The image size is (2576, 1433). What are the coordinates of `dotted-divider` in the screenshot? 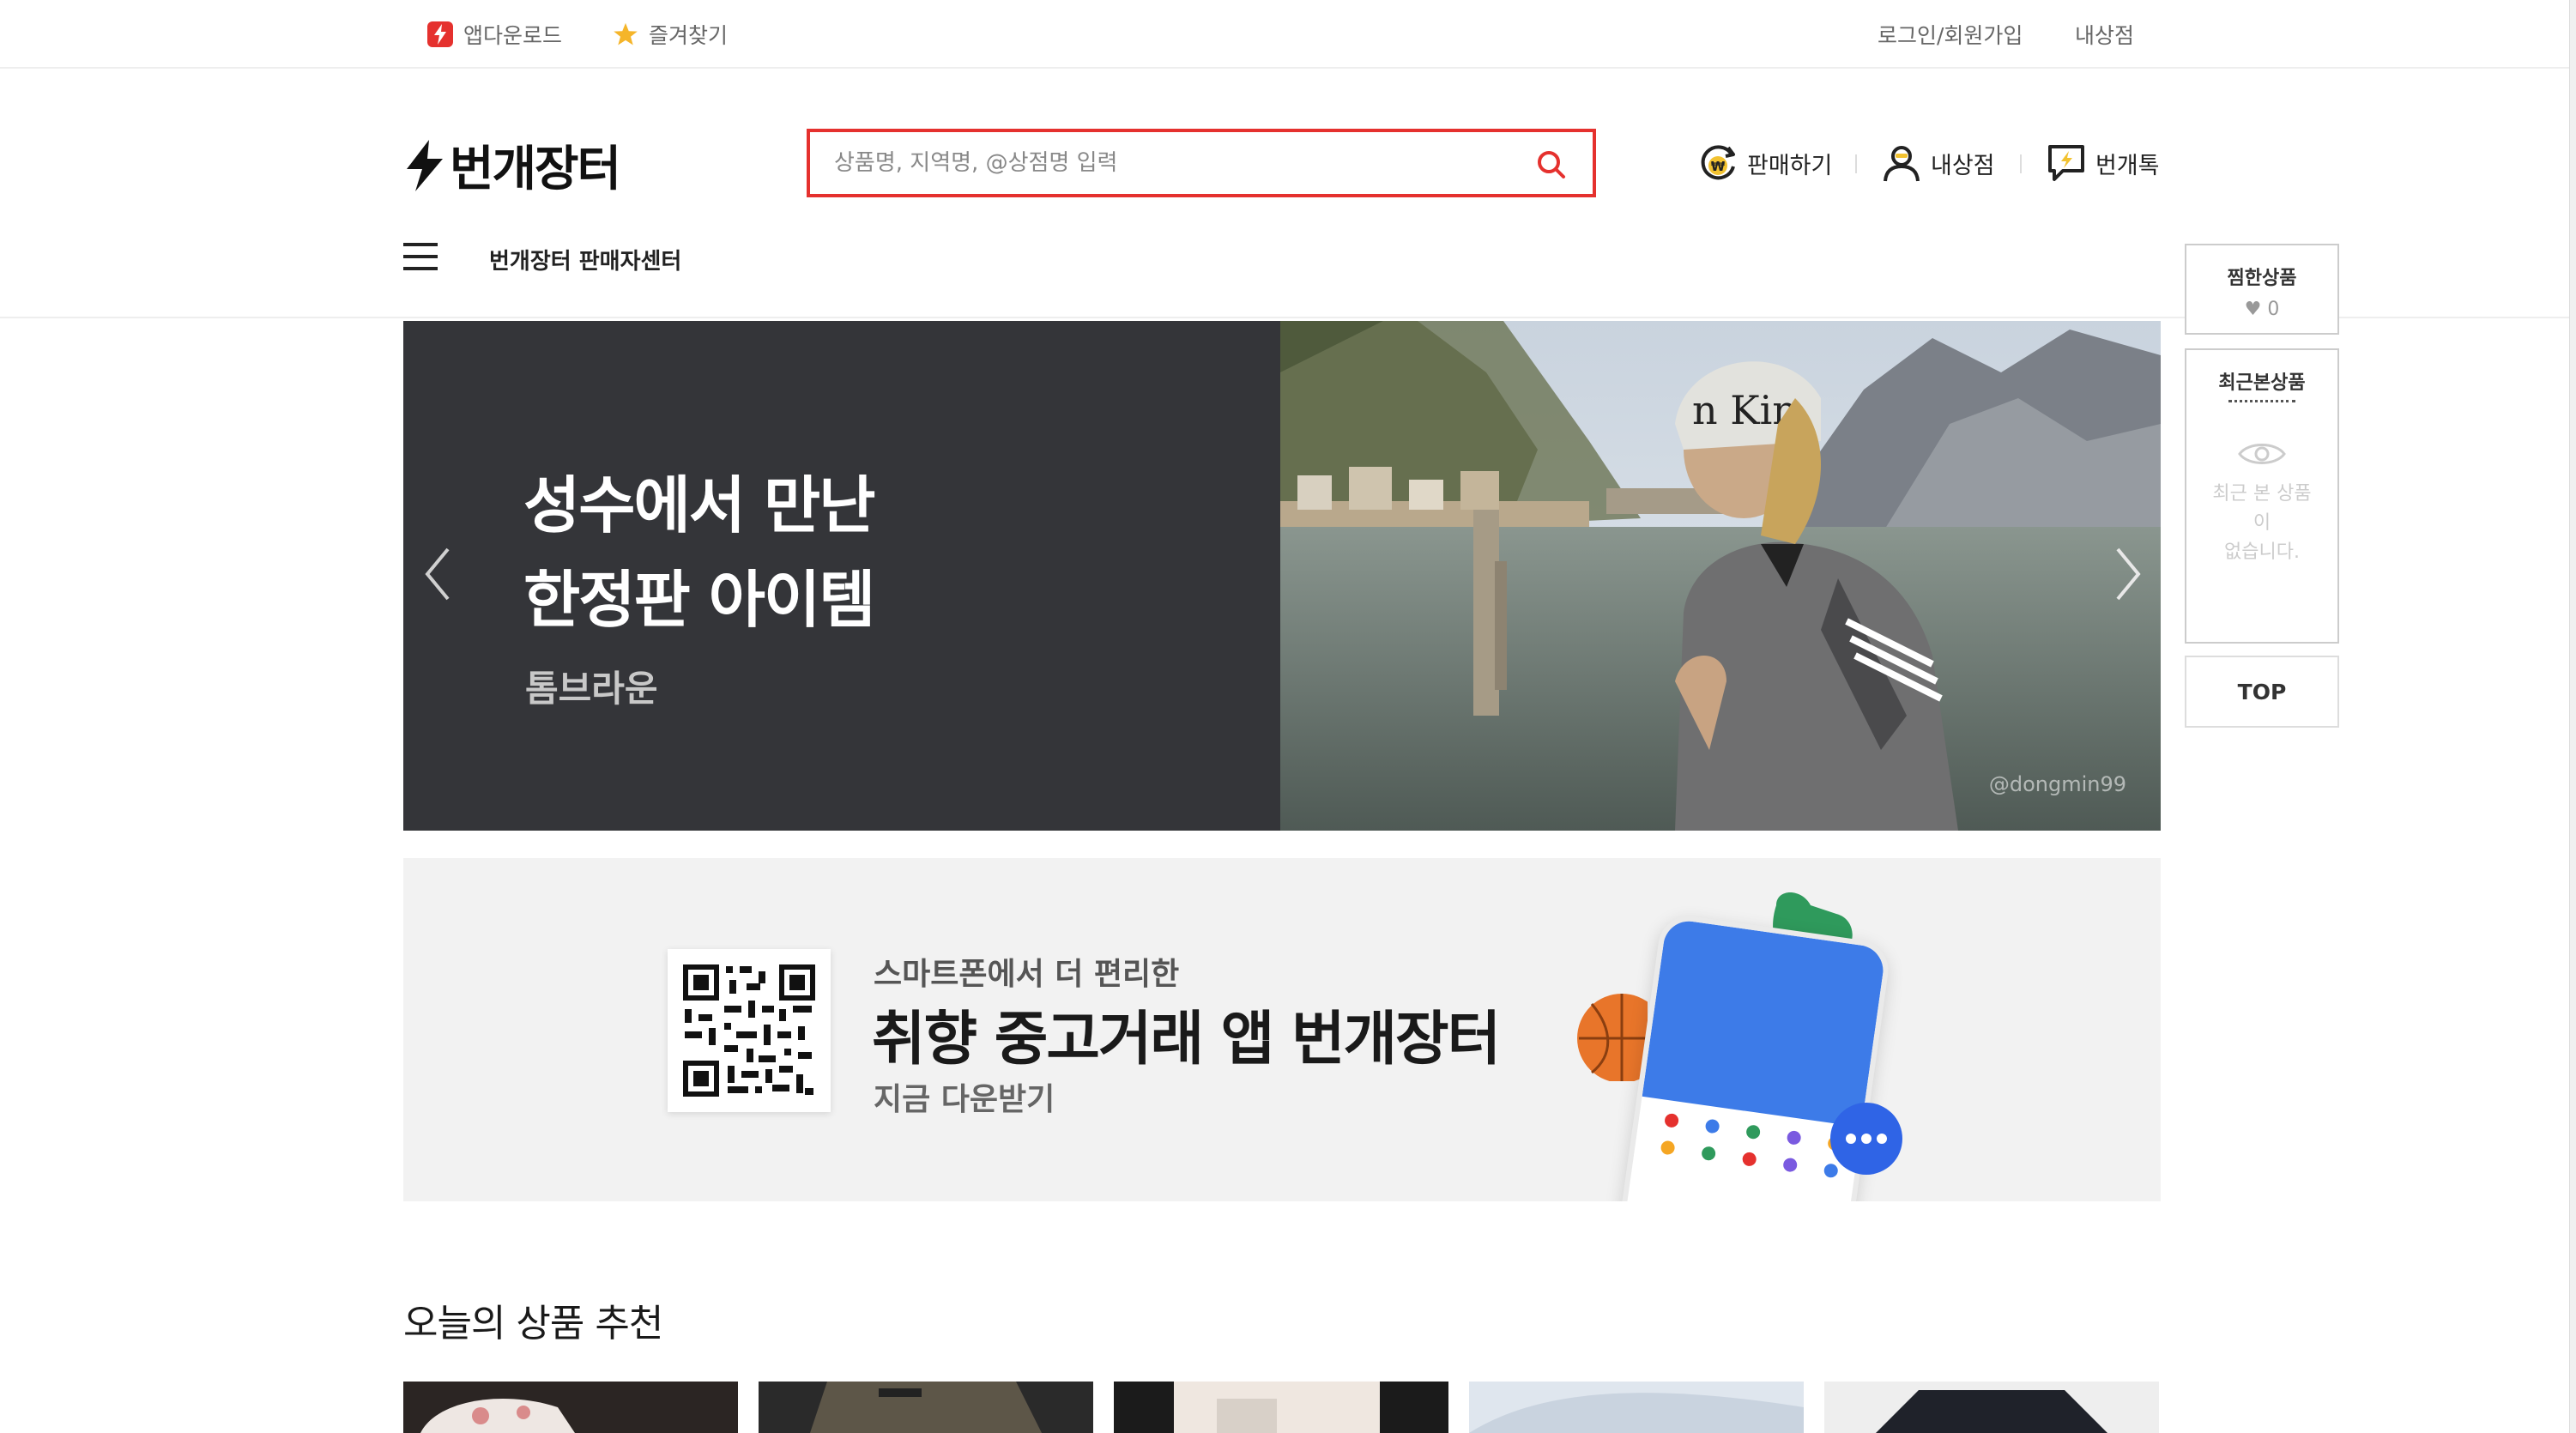 It's located at (2261, 401).